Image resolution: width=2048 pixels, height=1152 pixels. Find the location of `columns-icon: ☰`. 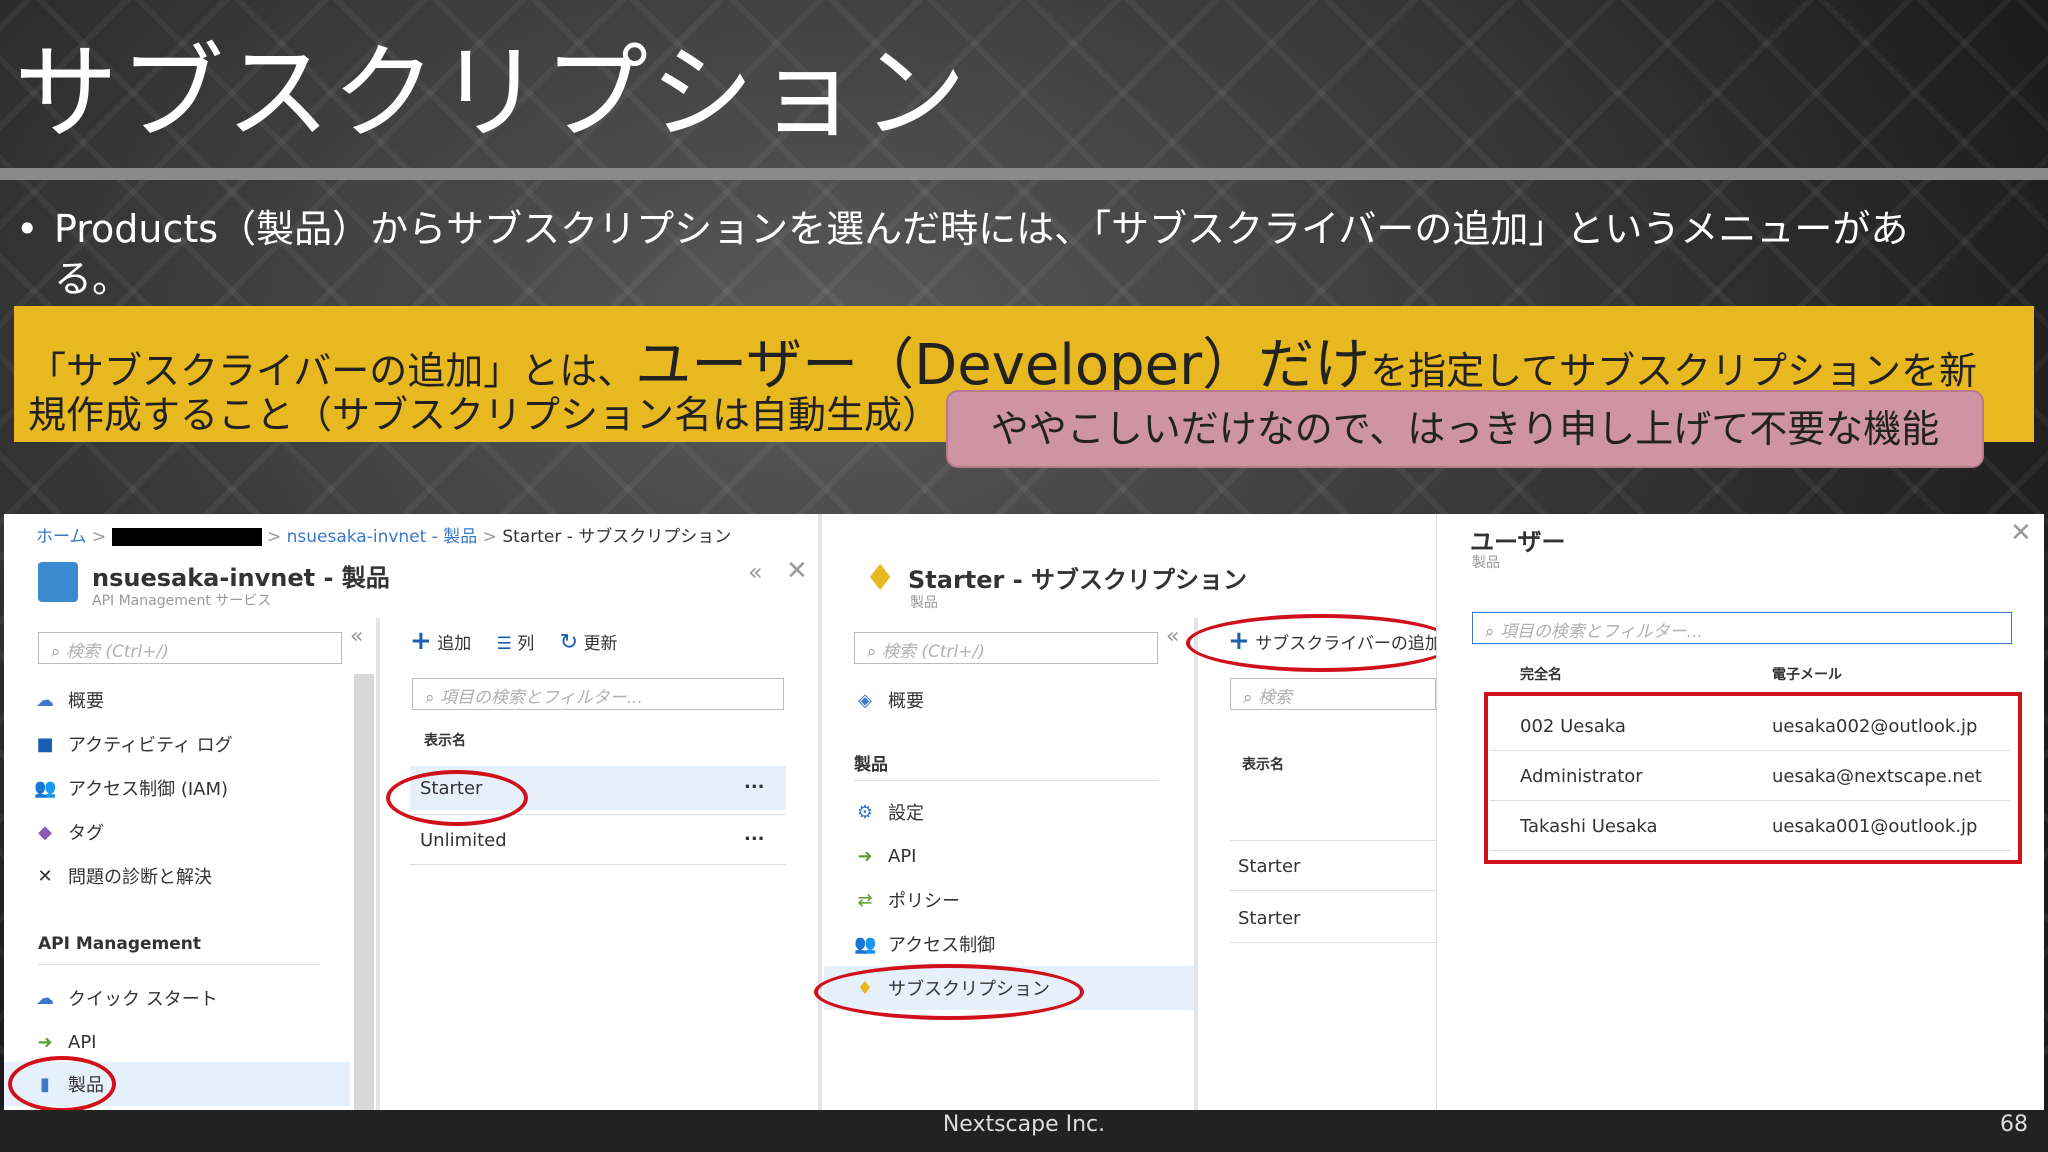

columns-icon: ☰ is located at coordinates (504, 644).